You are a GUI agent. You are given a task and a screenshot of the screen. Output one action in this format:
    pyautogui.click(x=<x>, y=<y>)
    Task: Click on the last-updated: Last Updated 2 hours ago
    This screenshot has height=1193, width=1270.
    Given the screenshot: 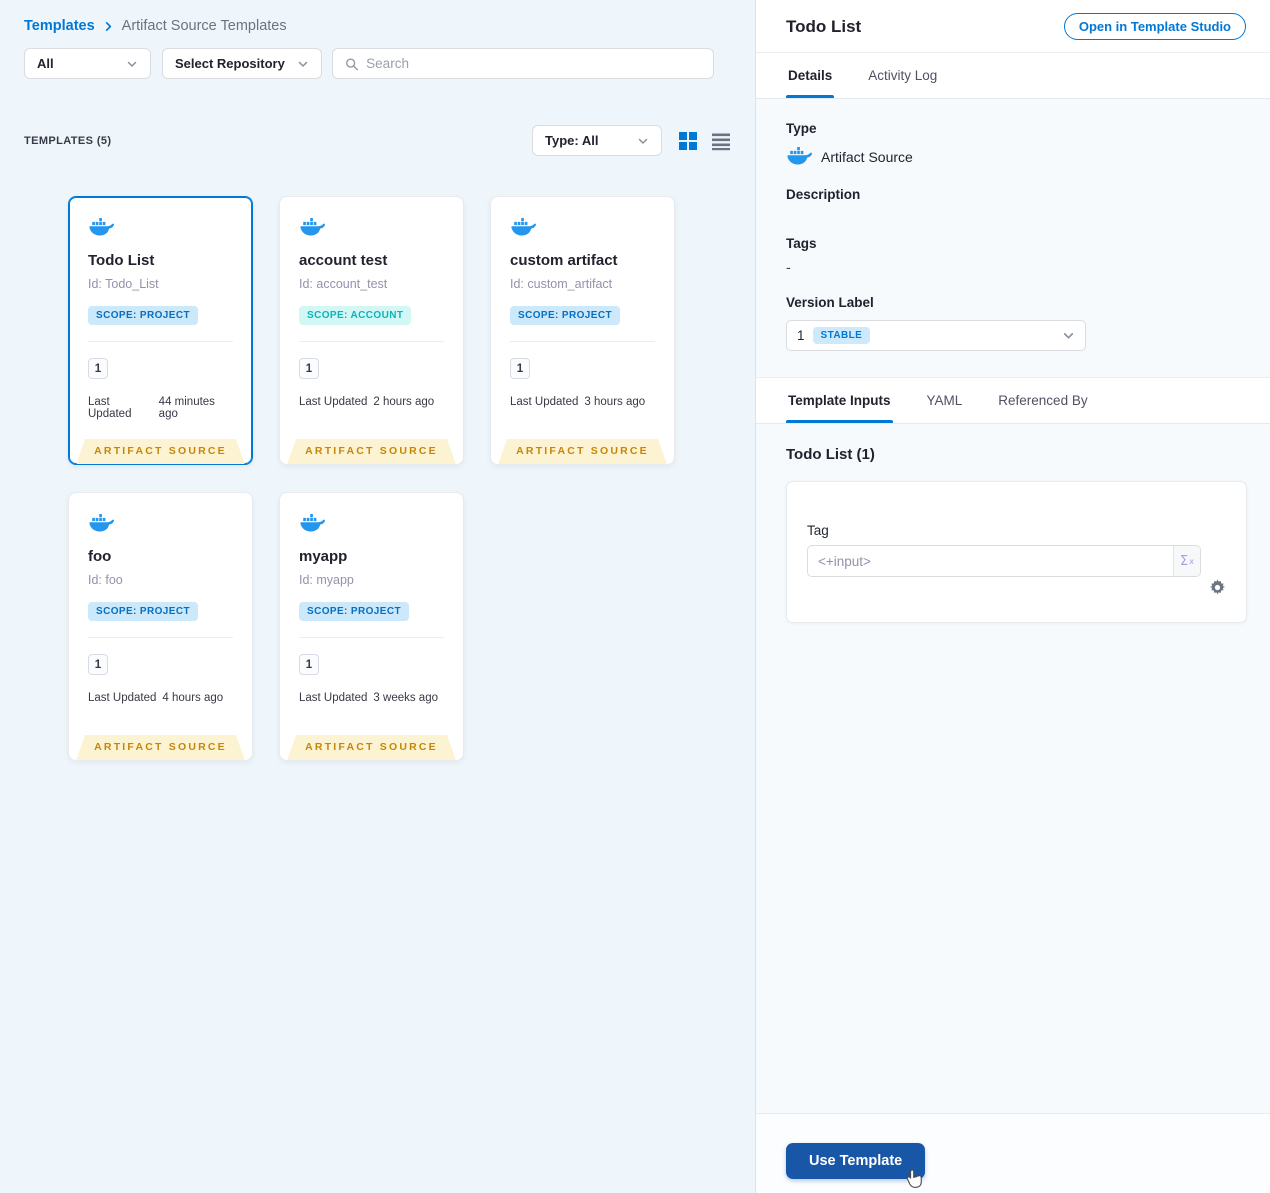 What is the action you would take?
    pyautogui.click(x=367, y=402)
    